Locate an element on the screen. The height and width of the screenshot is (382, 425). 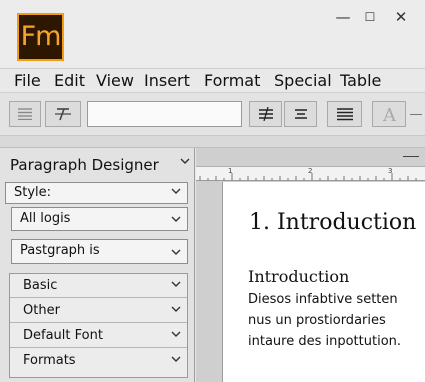
group-default-font: Default Font is located at coordinates (98, 336).